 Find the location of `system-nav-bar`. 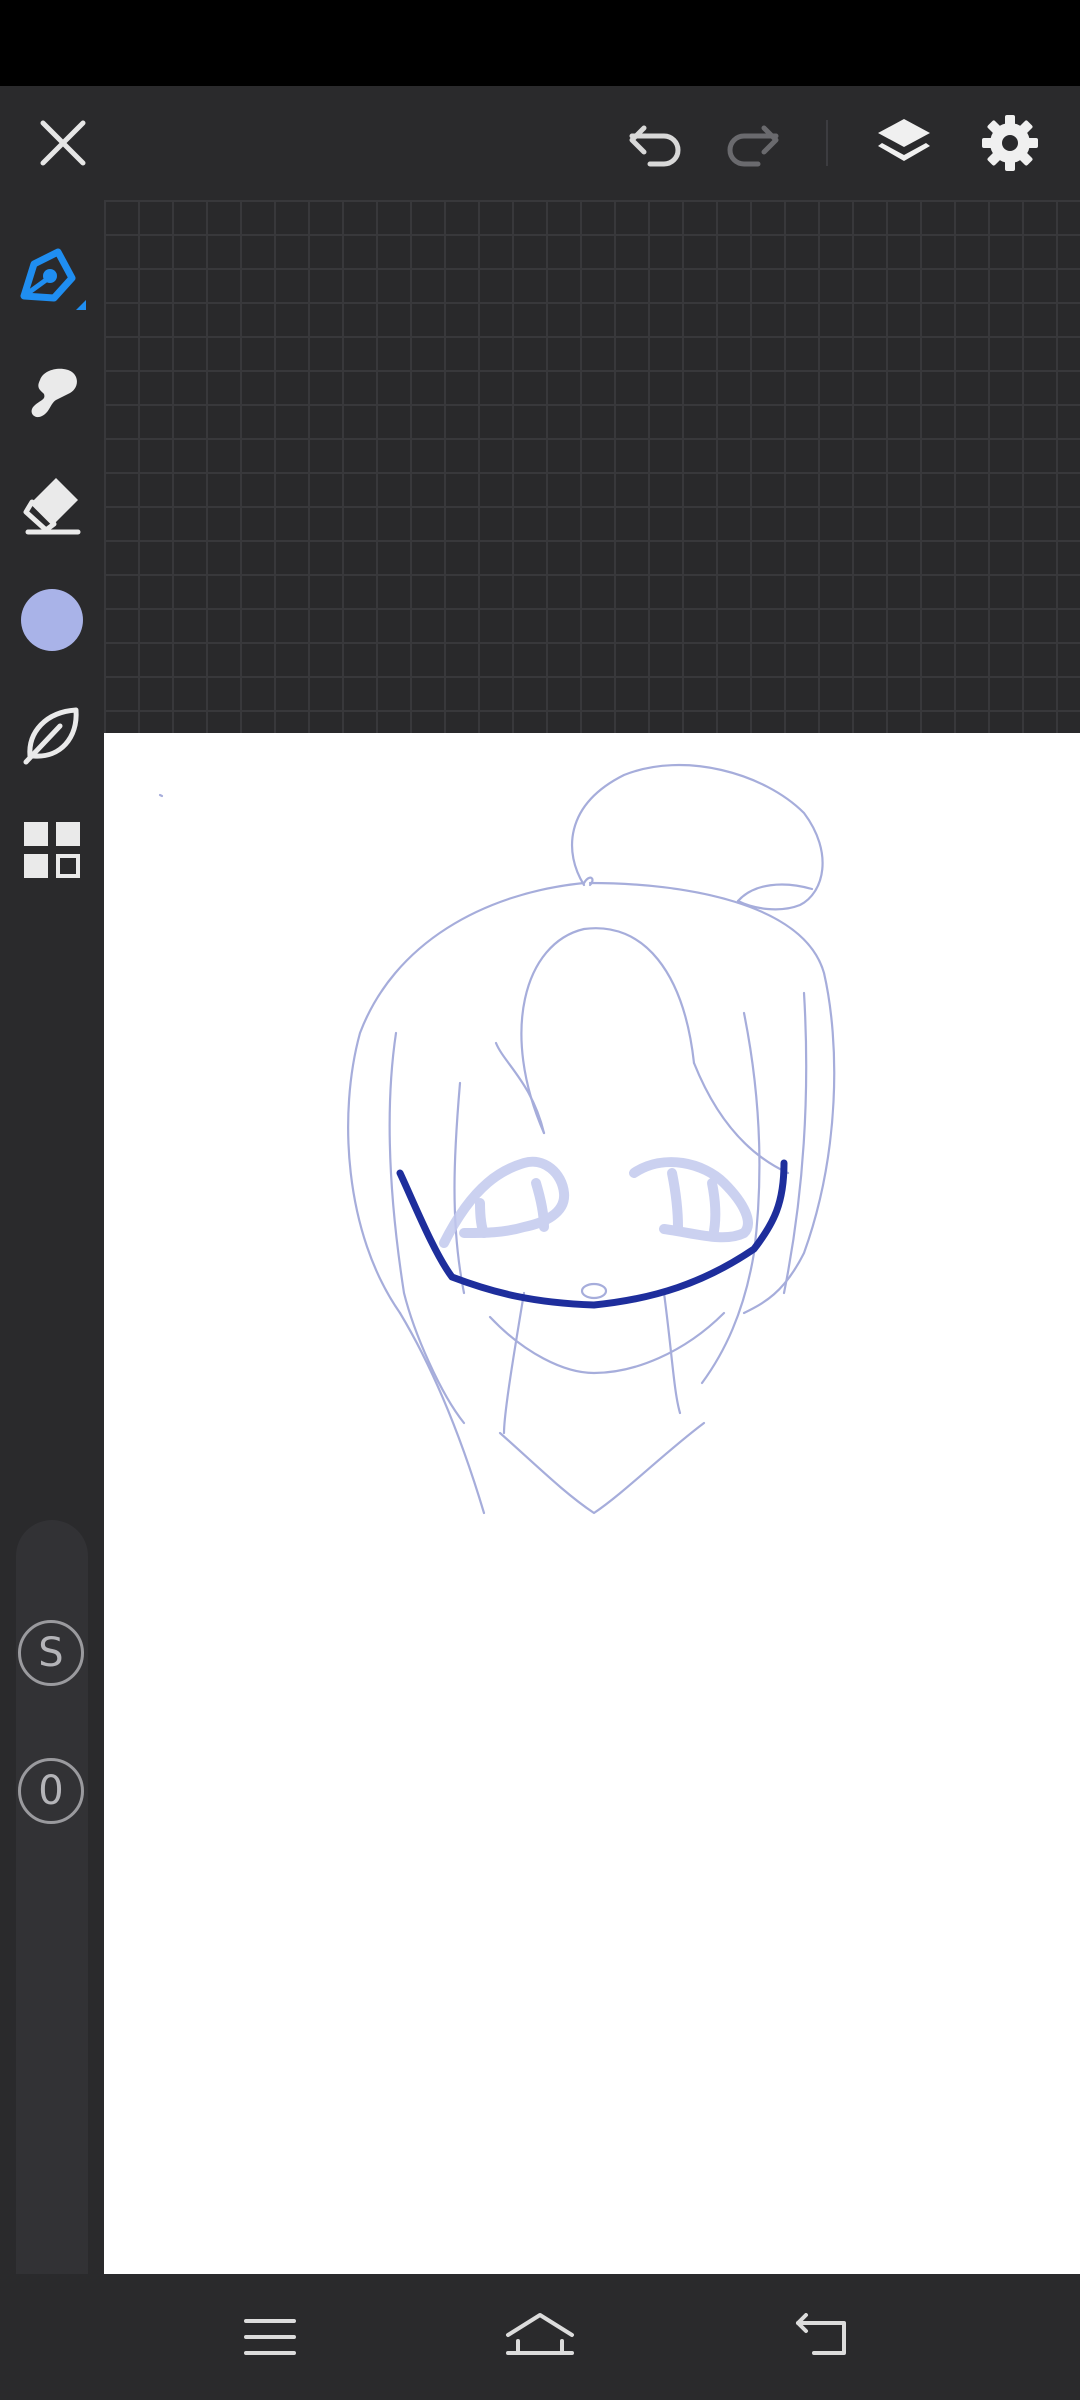

system-nav-bar is located at coordinates (540, 2337).